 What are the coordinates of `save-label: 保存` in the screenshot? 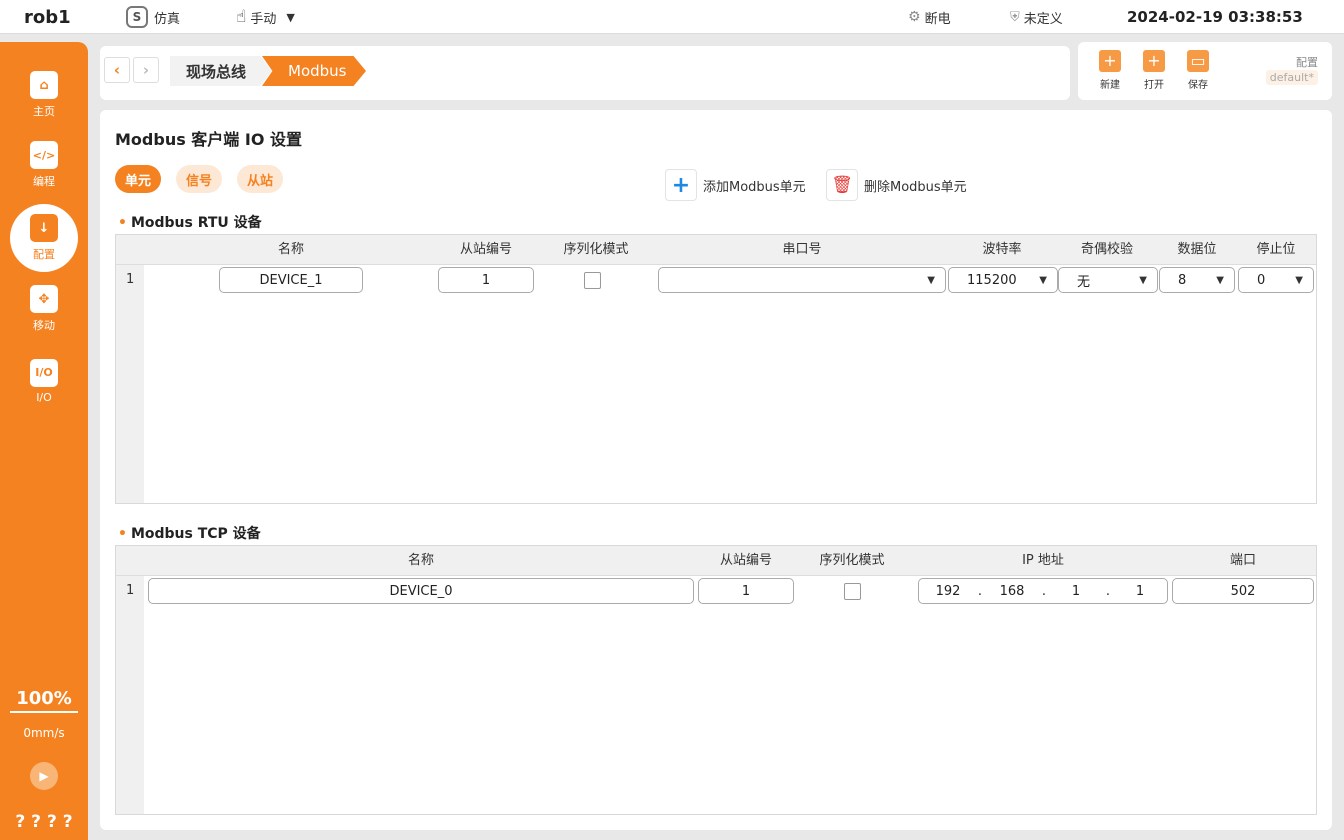 It's located at (1198, 85).